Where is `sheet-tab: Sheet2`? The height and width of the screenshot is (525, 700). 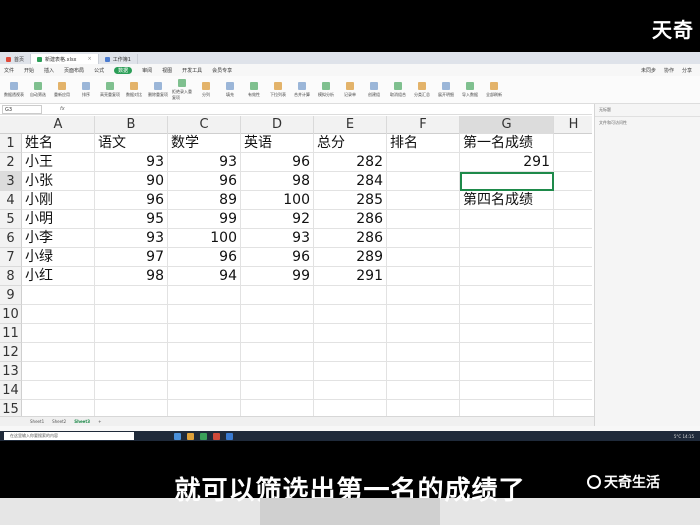
sheet-tab: Sheet2 is located at coordinates (59, 421).